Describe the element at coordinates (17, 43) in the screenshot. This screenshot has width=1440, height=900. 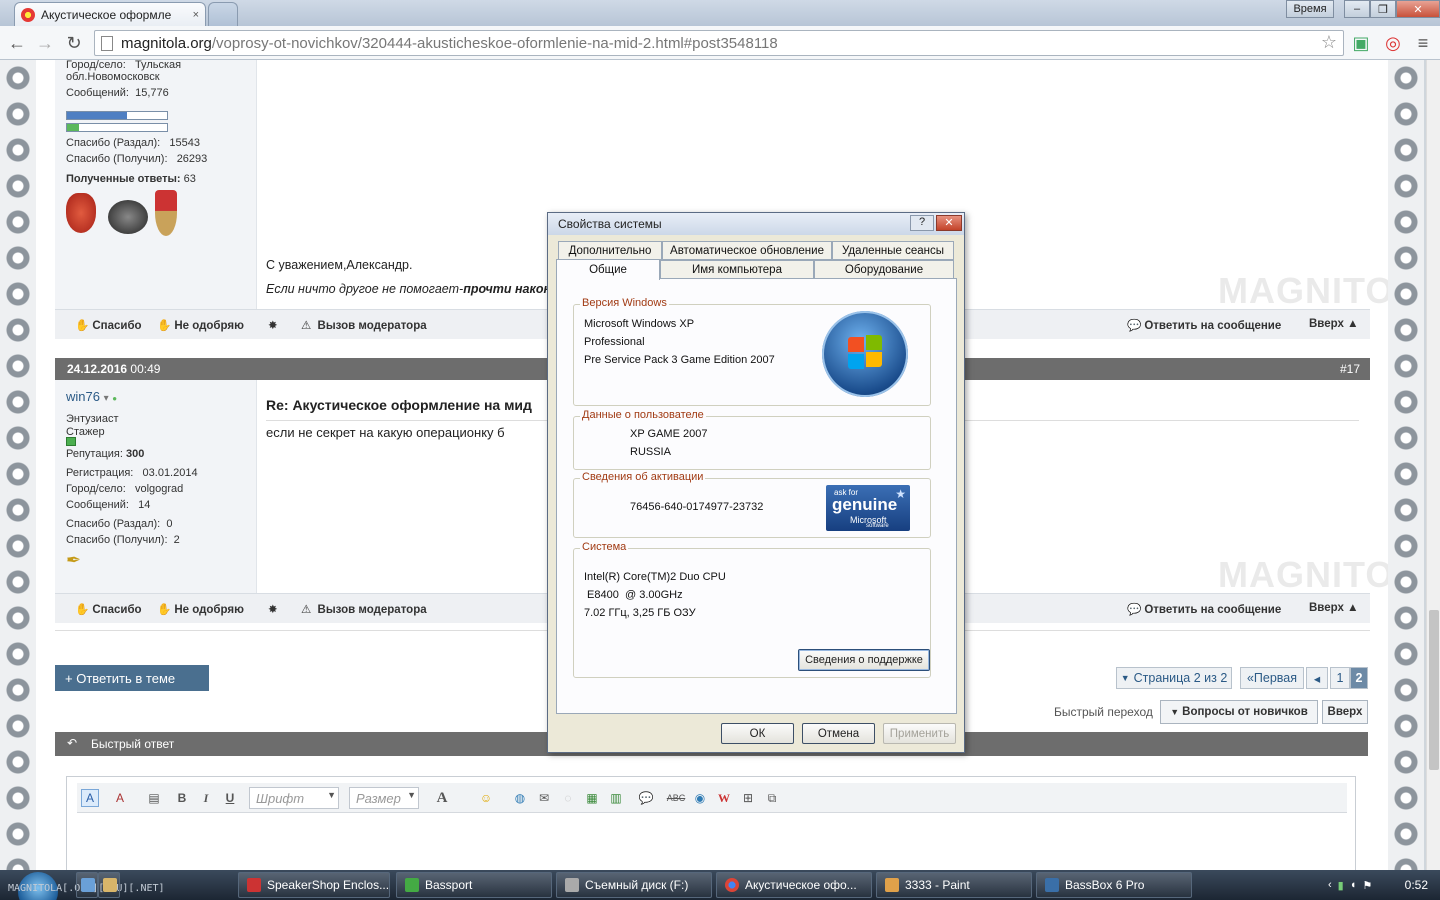
I see `back-arrow-icon: ←` at that location.